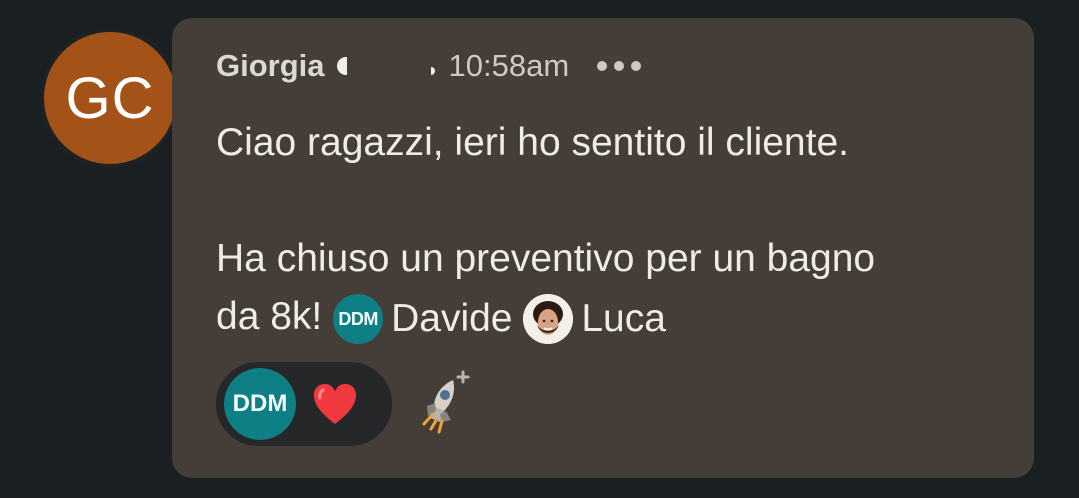  I want to click on reaction-avatar-ddm: DDM, so click(260, 404).